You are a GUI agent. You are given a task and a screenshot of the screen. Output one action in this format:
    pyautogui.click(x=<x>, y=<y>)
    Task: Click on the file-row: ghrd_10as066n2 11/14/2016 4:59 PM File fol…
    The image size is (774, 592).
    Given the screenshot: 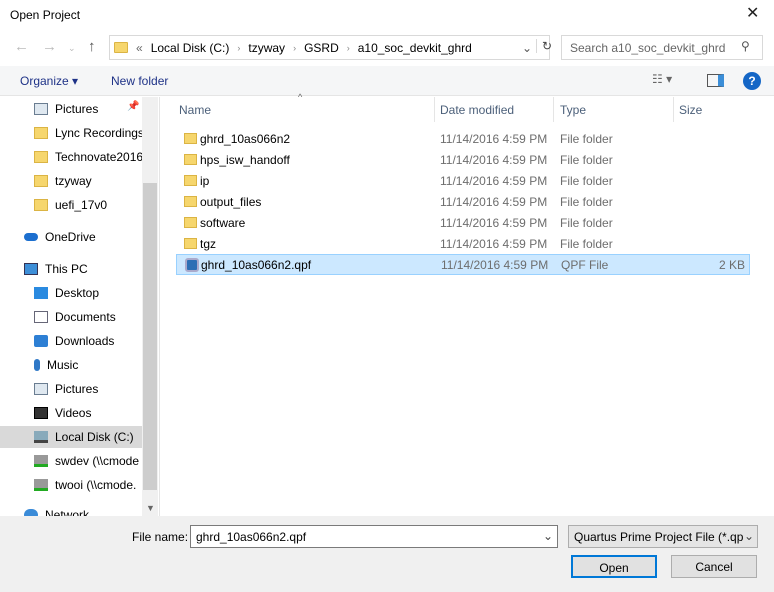 What is the action you would take?
    pyautogui.click(x=463, y=138)
    